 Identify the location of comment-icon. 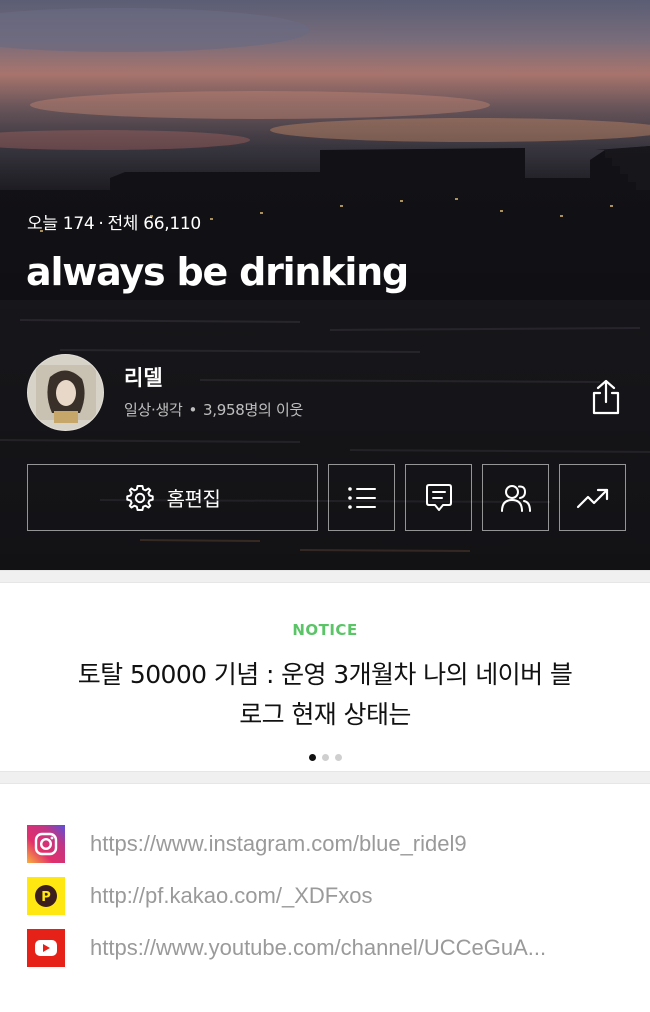
(438, 497).